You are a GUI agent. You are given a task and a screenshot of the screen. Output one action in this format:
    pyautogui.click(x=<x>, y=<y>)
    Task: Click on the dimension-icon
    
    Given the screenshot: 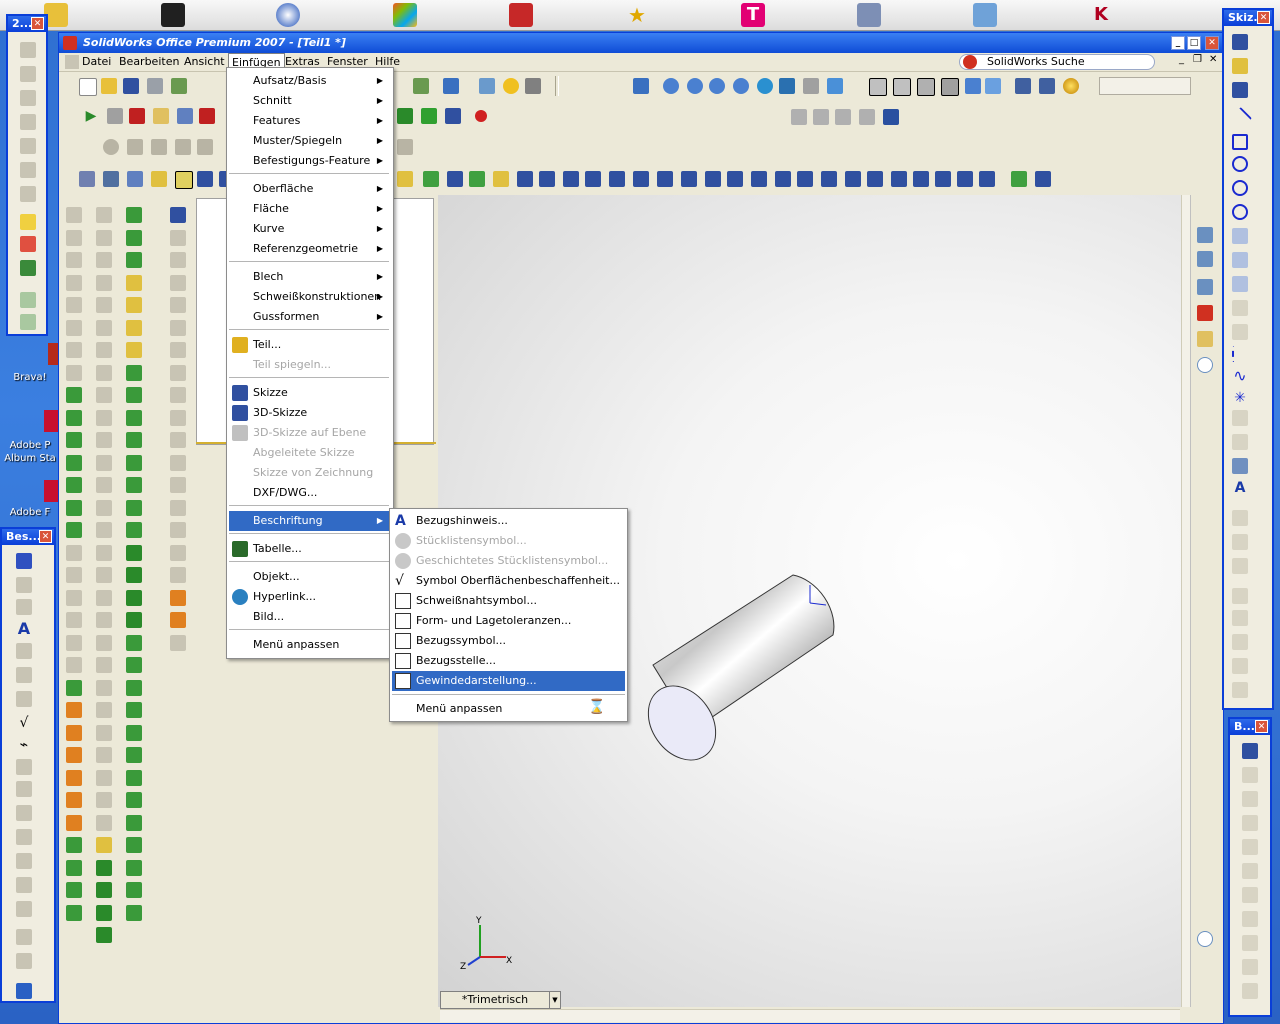 What is the action you would take?
    pyautogui.click(x=1250, y=751)
    